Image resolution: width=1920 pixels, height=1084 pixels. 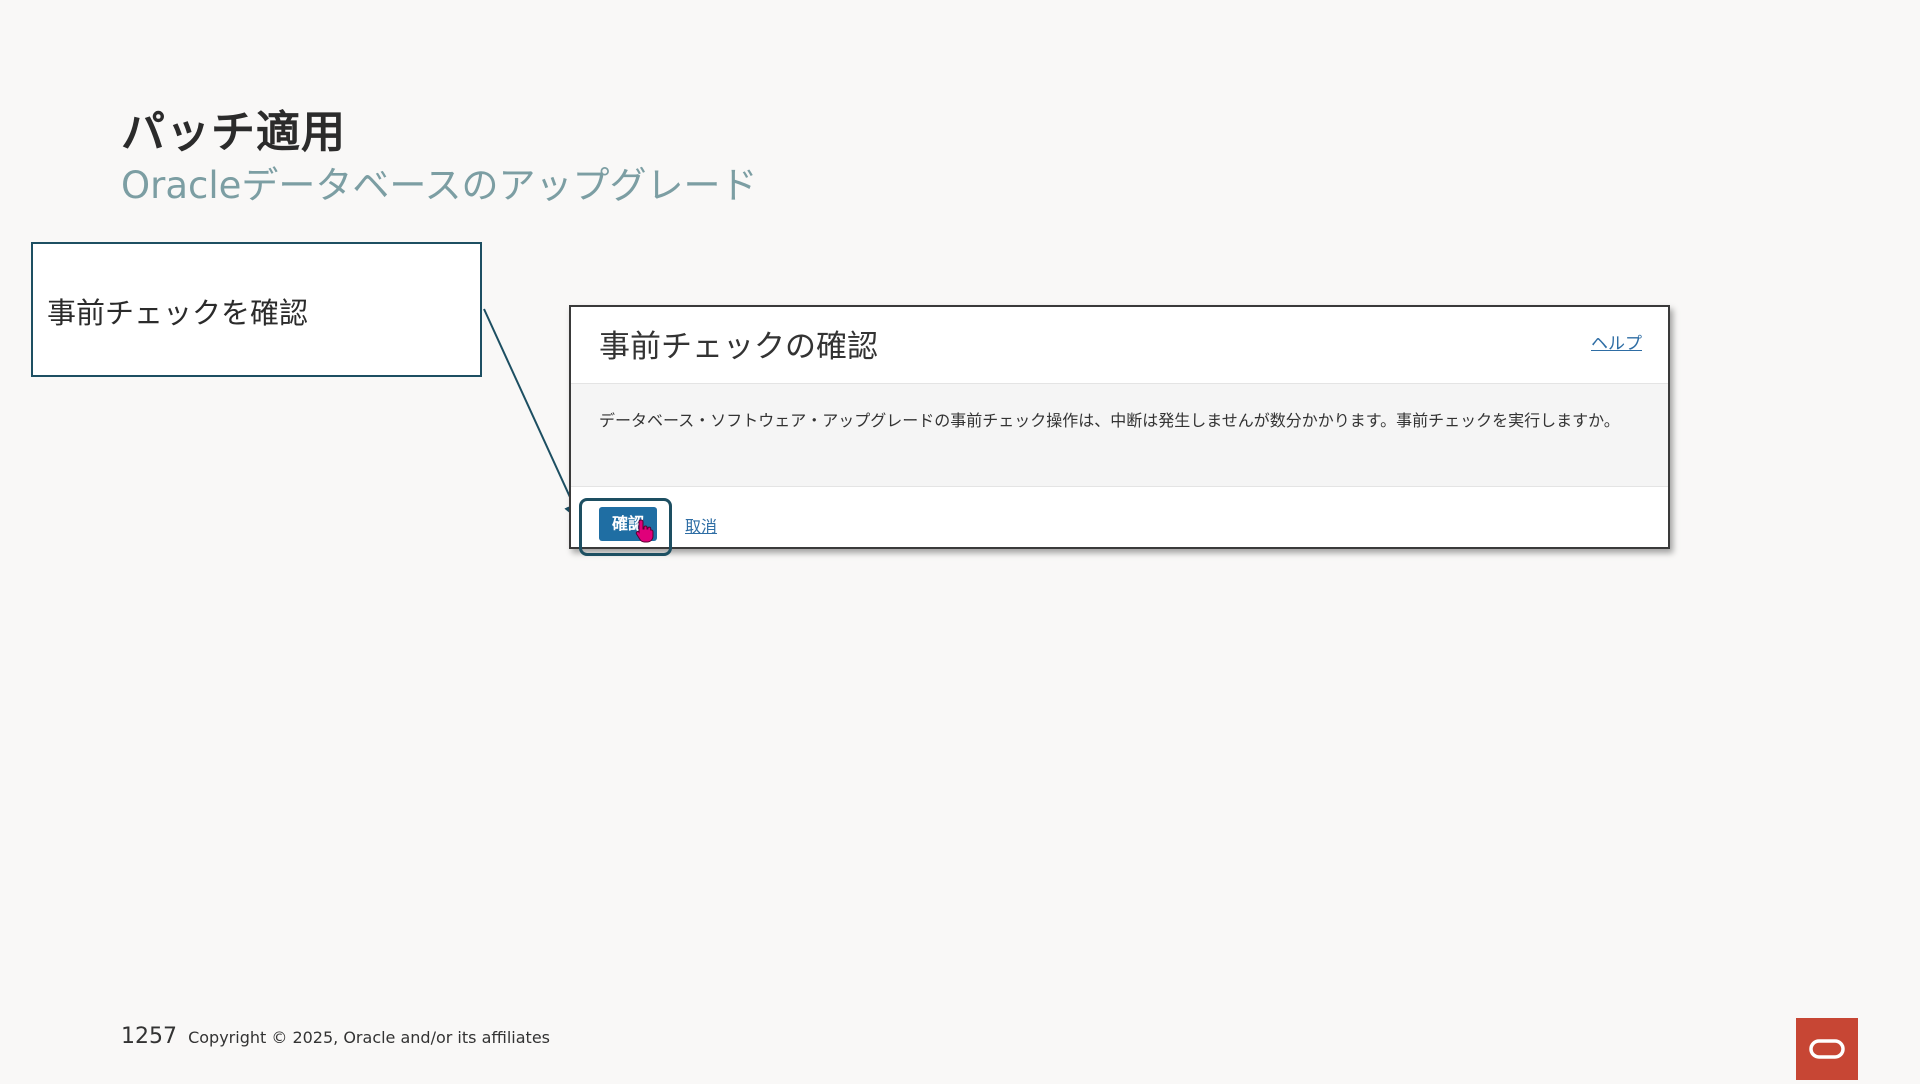 What do you see at coordinates (439, 185) in the screenshot?
I see `slide-subtitle: Oracleデータベースのアップグレード` at bounding box center [439, 185].